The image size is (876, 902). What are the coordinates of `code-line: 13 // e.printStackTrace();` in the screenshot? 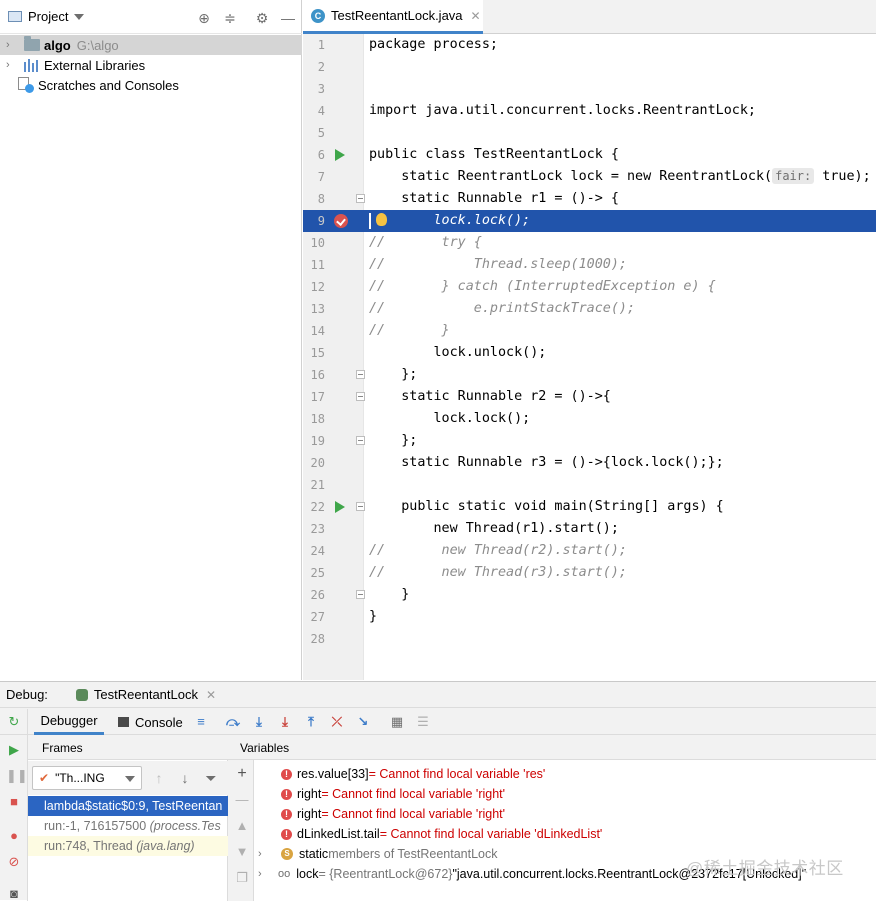 It's located at (589, 309).